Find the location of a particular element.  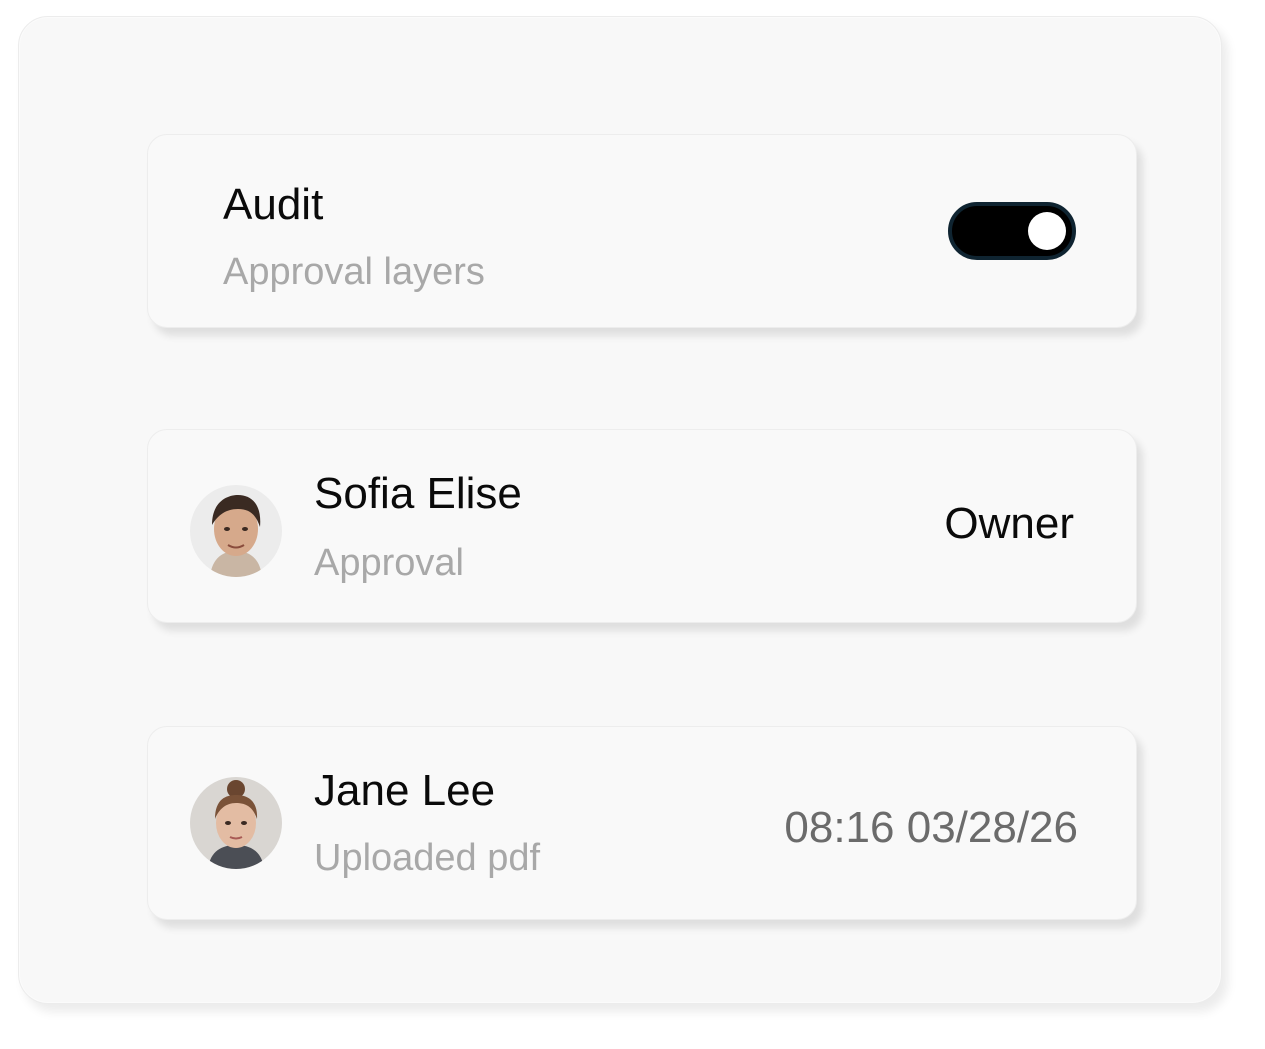

entry-name: Sofia Elise is located at coordinates (418, 493).